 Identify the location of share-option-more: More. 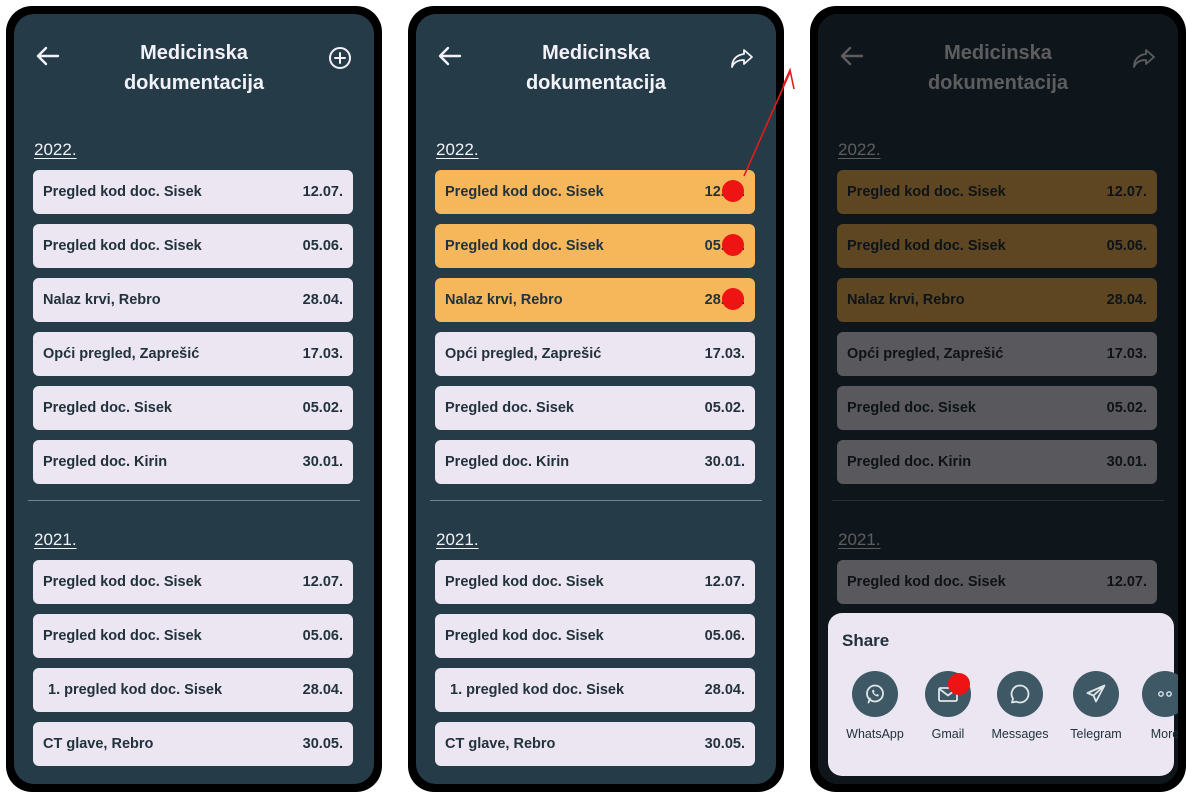
(1154, 706).